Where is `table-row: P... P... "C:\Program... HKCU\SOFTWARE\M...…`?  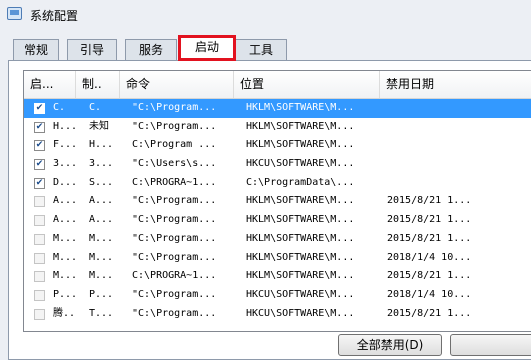 table-row: P... P... "C:\Program... HKCU\SOFTWARE\M...… is located at coordinates (277, 295).